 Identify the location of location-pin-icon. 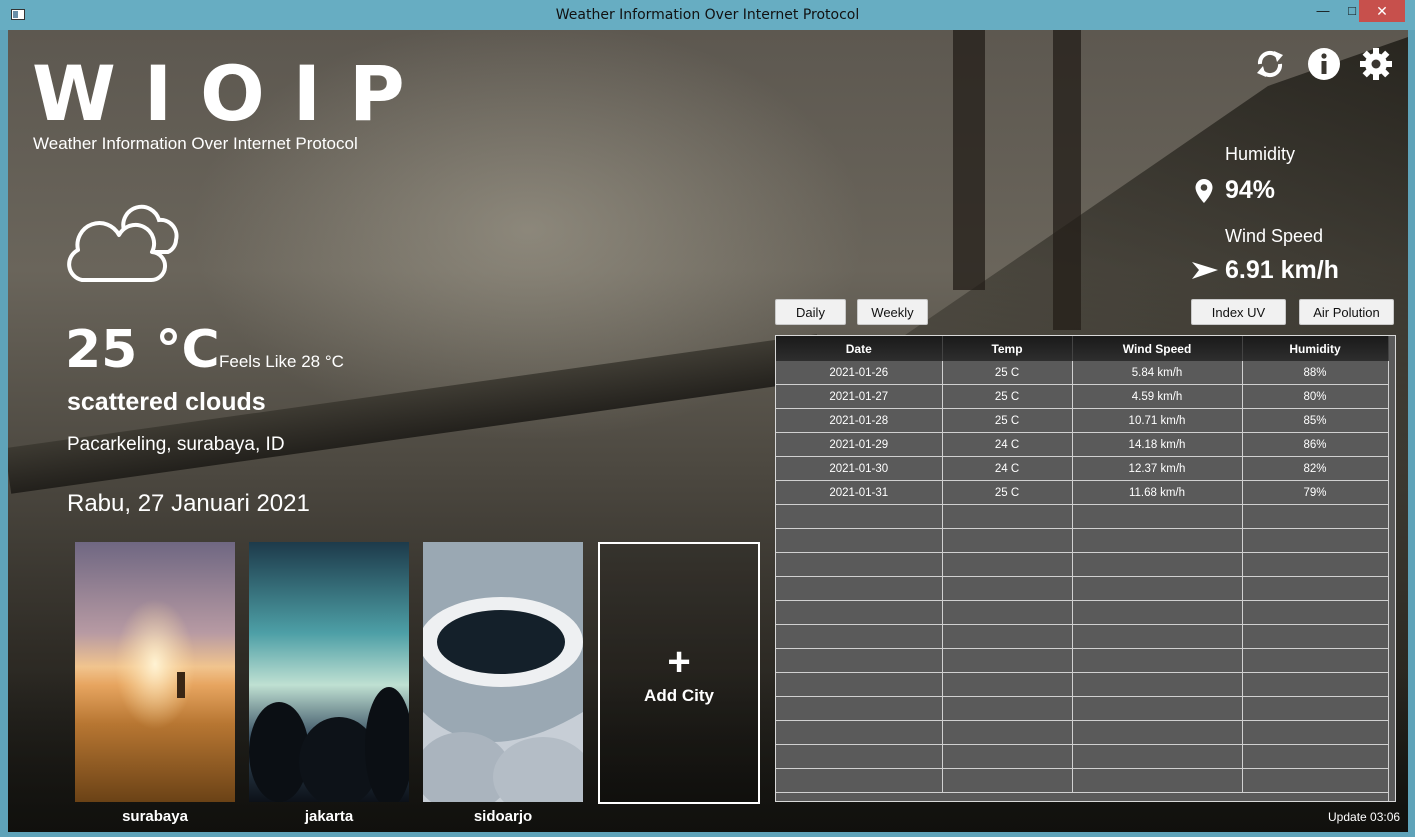
(1204, 193).